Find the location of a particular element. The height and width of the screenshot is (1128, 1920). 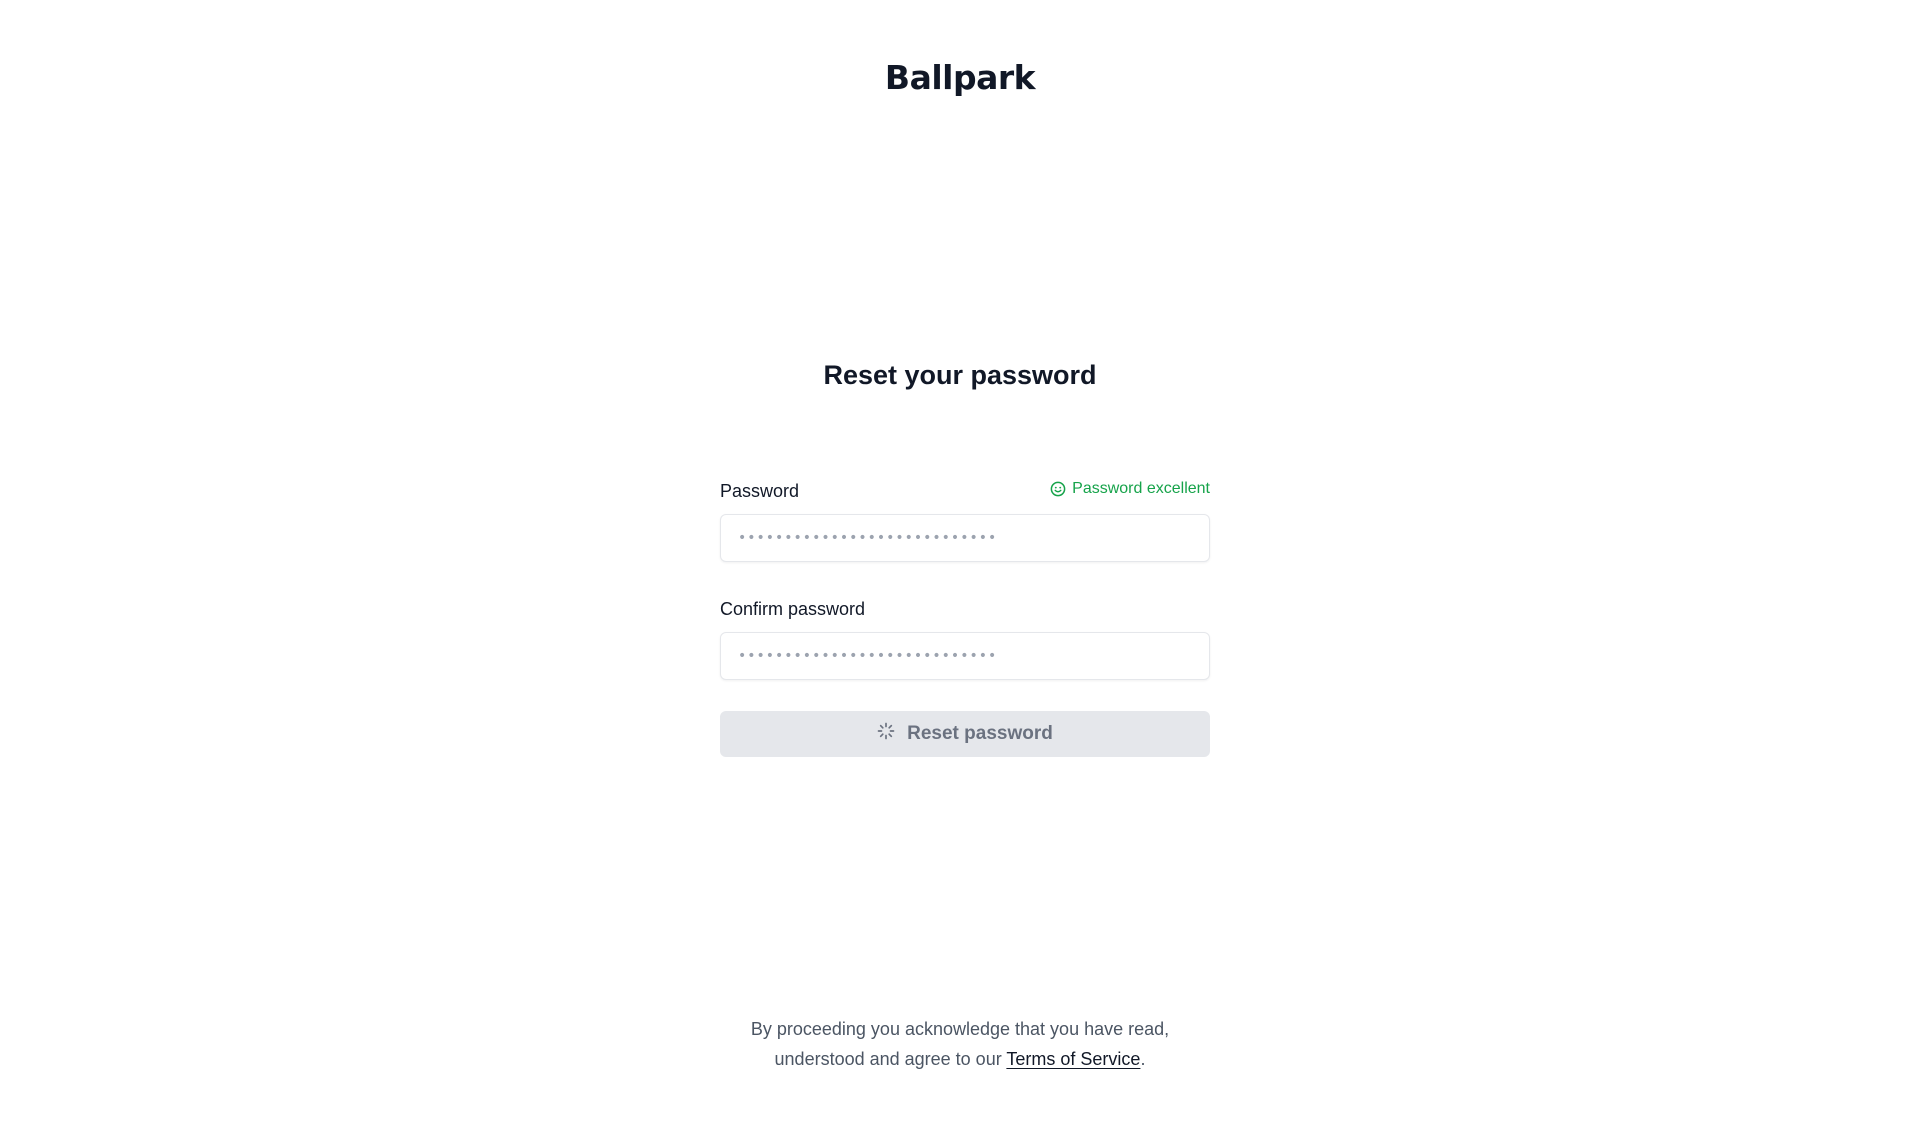

confirm-password-label: Confirm password is located at coordinates (793, 609).